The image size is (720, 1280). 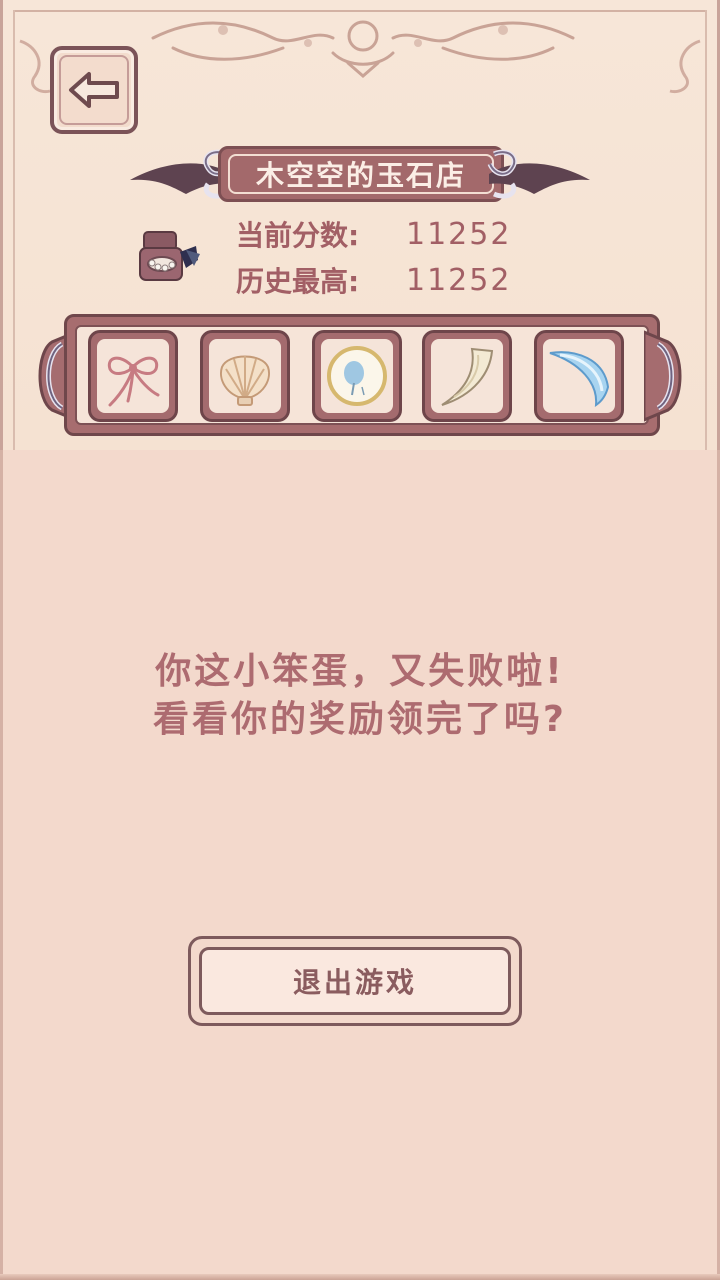 What do you see at coordinates (459, 280) in the screenshot?
I see `best-score-value: 11252` at bounding box center [459, 280].